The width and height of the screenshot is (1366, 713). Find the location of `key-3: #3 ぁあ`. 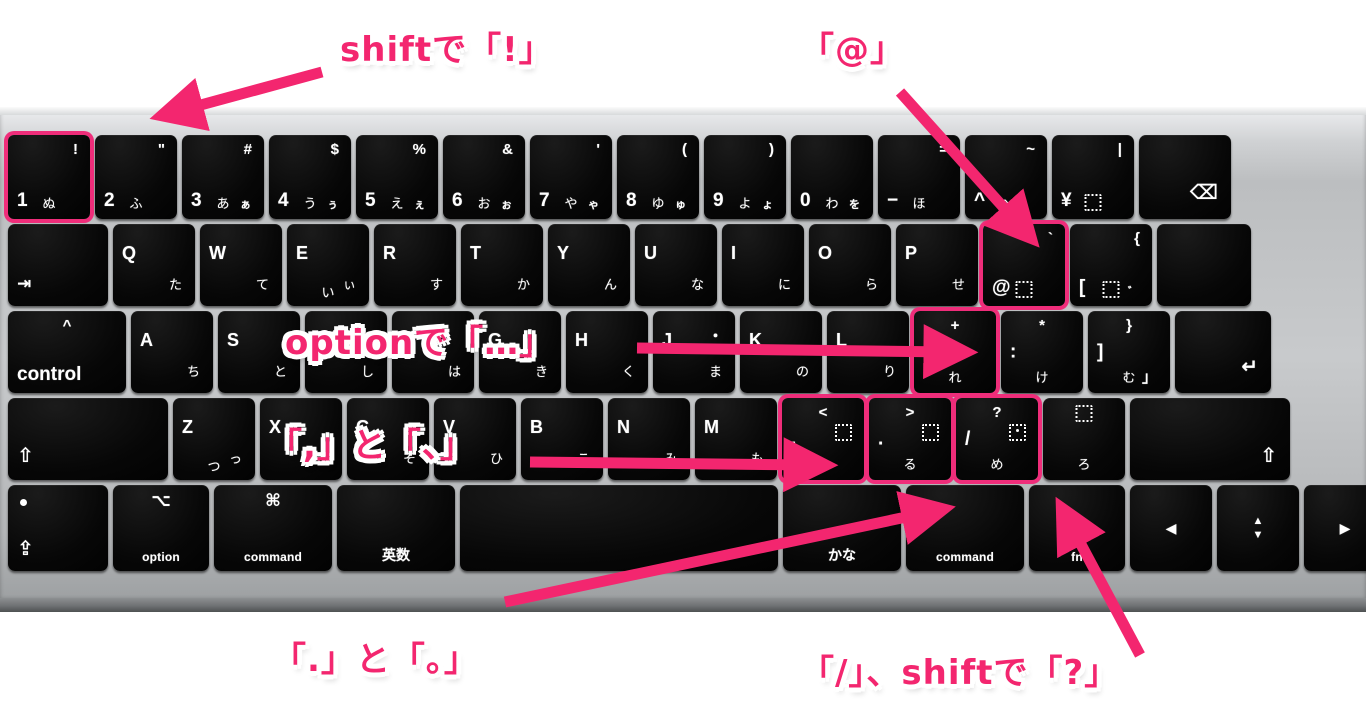

key-3: #3 ぁあ is located at coordinates (223, 177).